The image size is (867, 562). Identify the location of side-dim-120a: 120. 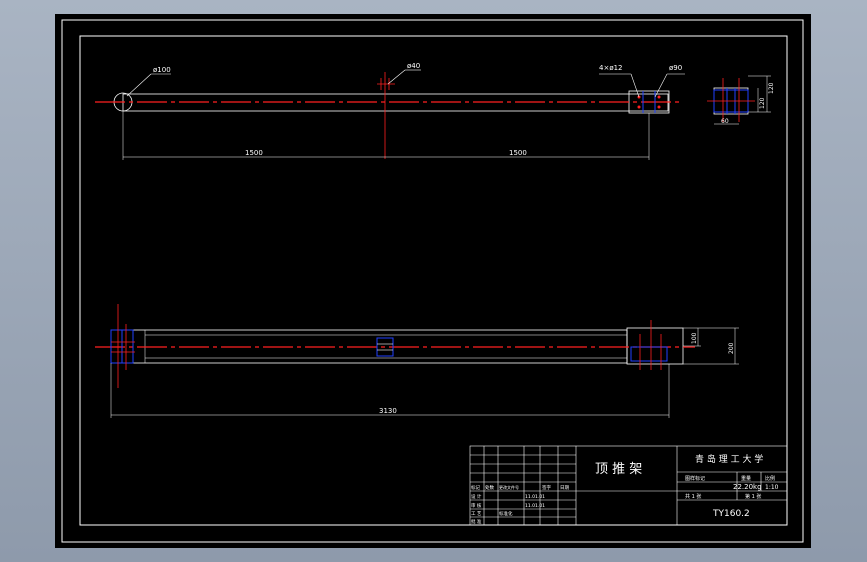
(762, 103).